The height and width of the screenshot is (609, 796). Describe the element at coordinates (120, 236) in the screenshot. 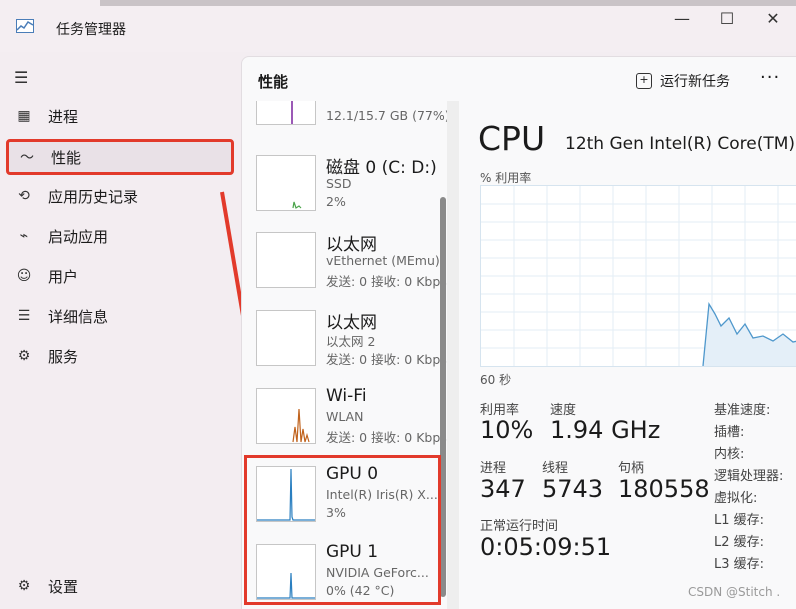

I see `sidebar-item-startup: ⌁ 启动应用` at that location.